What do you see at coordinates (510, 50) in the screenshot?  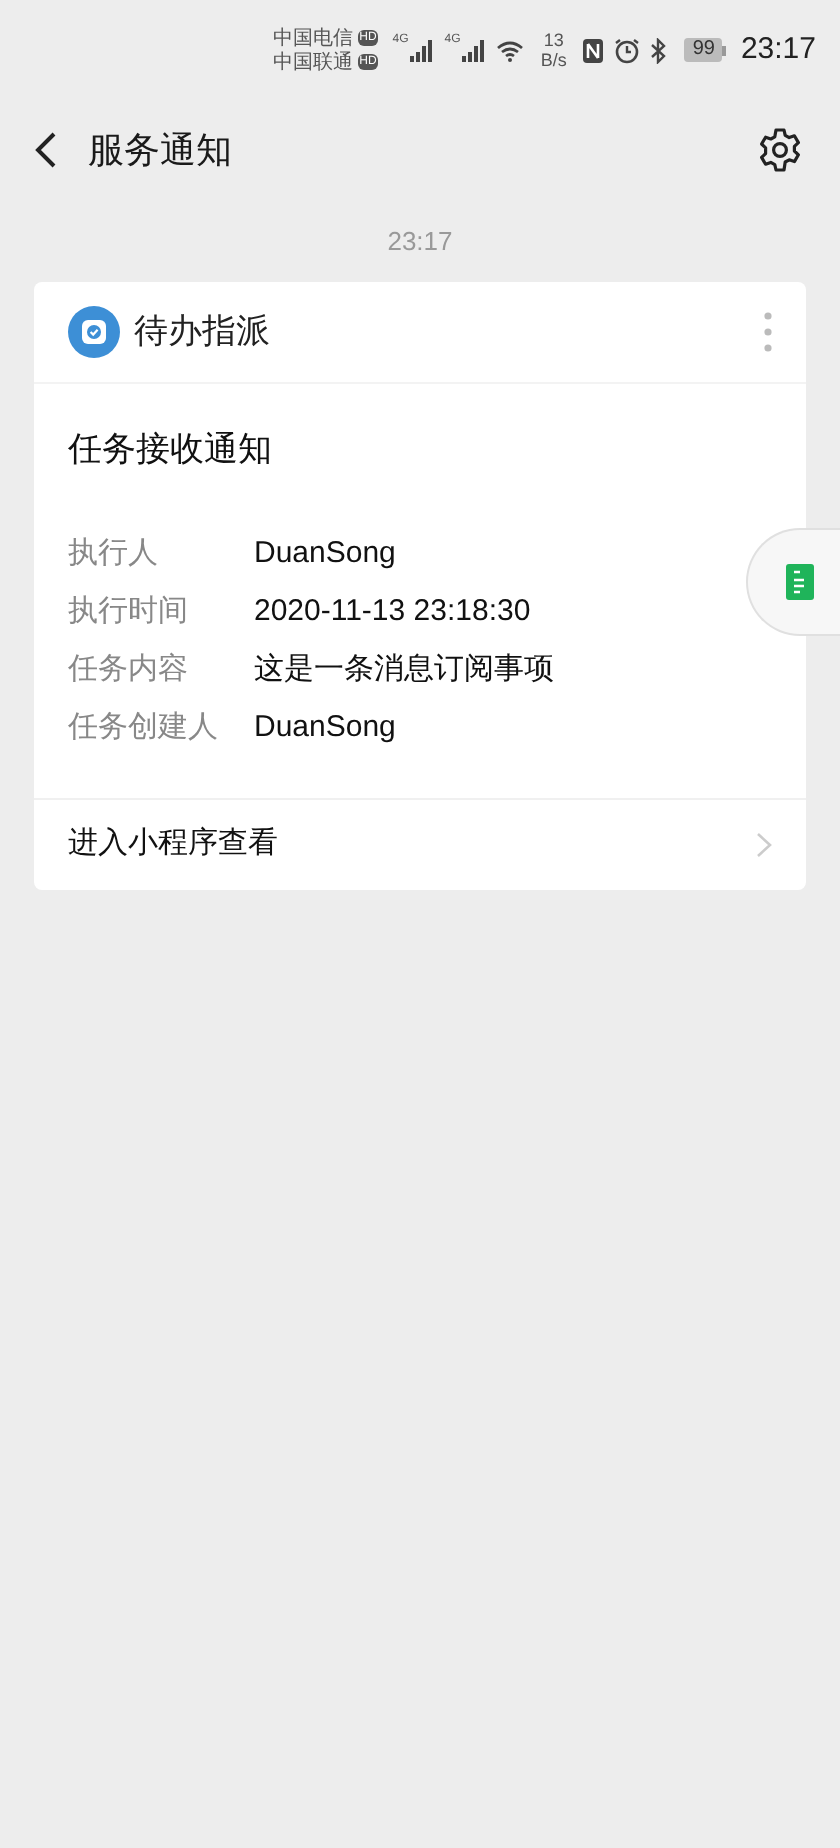 I see `wifi-icon` at bounding box center [510, 50].